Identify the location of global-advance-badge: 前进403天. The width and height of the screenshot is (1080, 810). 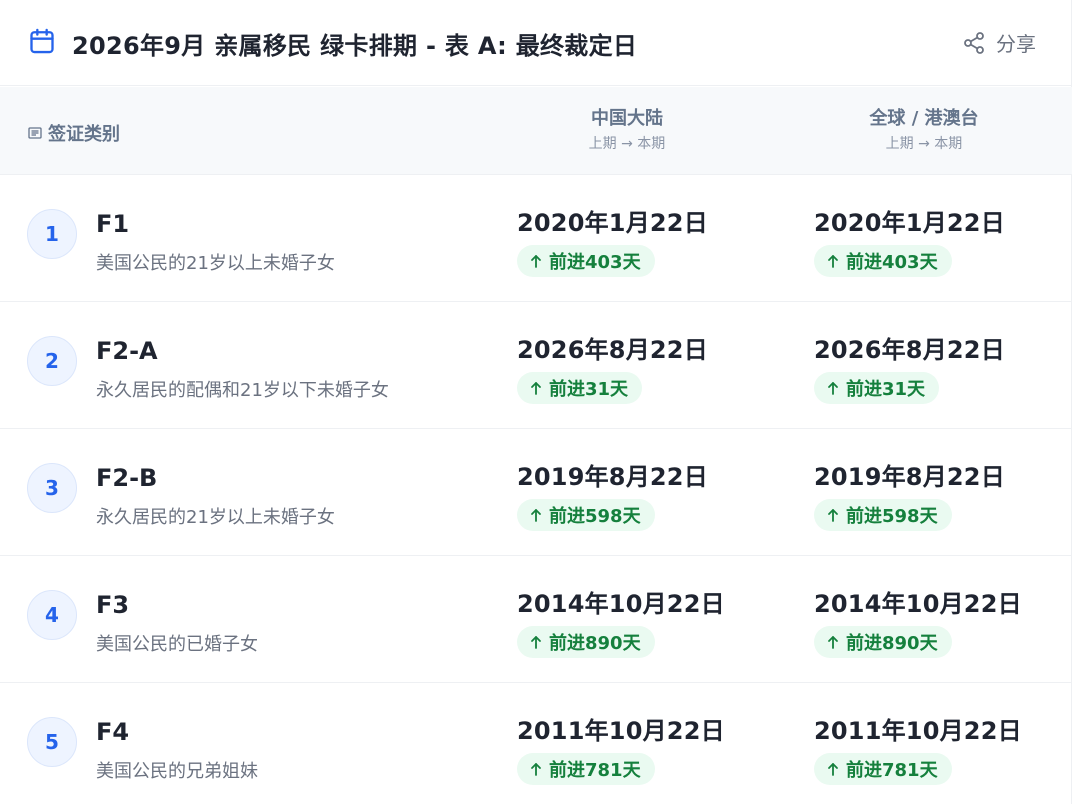
(883, 261).